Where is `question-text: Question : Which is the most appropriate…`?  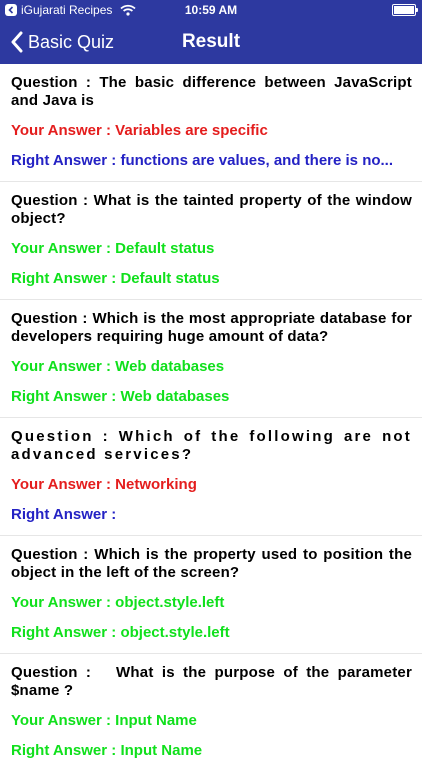
question-text: Question : Which is the most appropriate… is located at coordinates (211, 327).